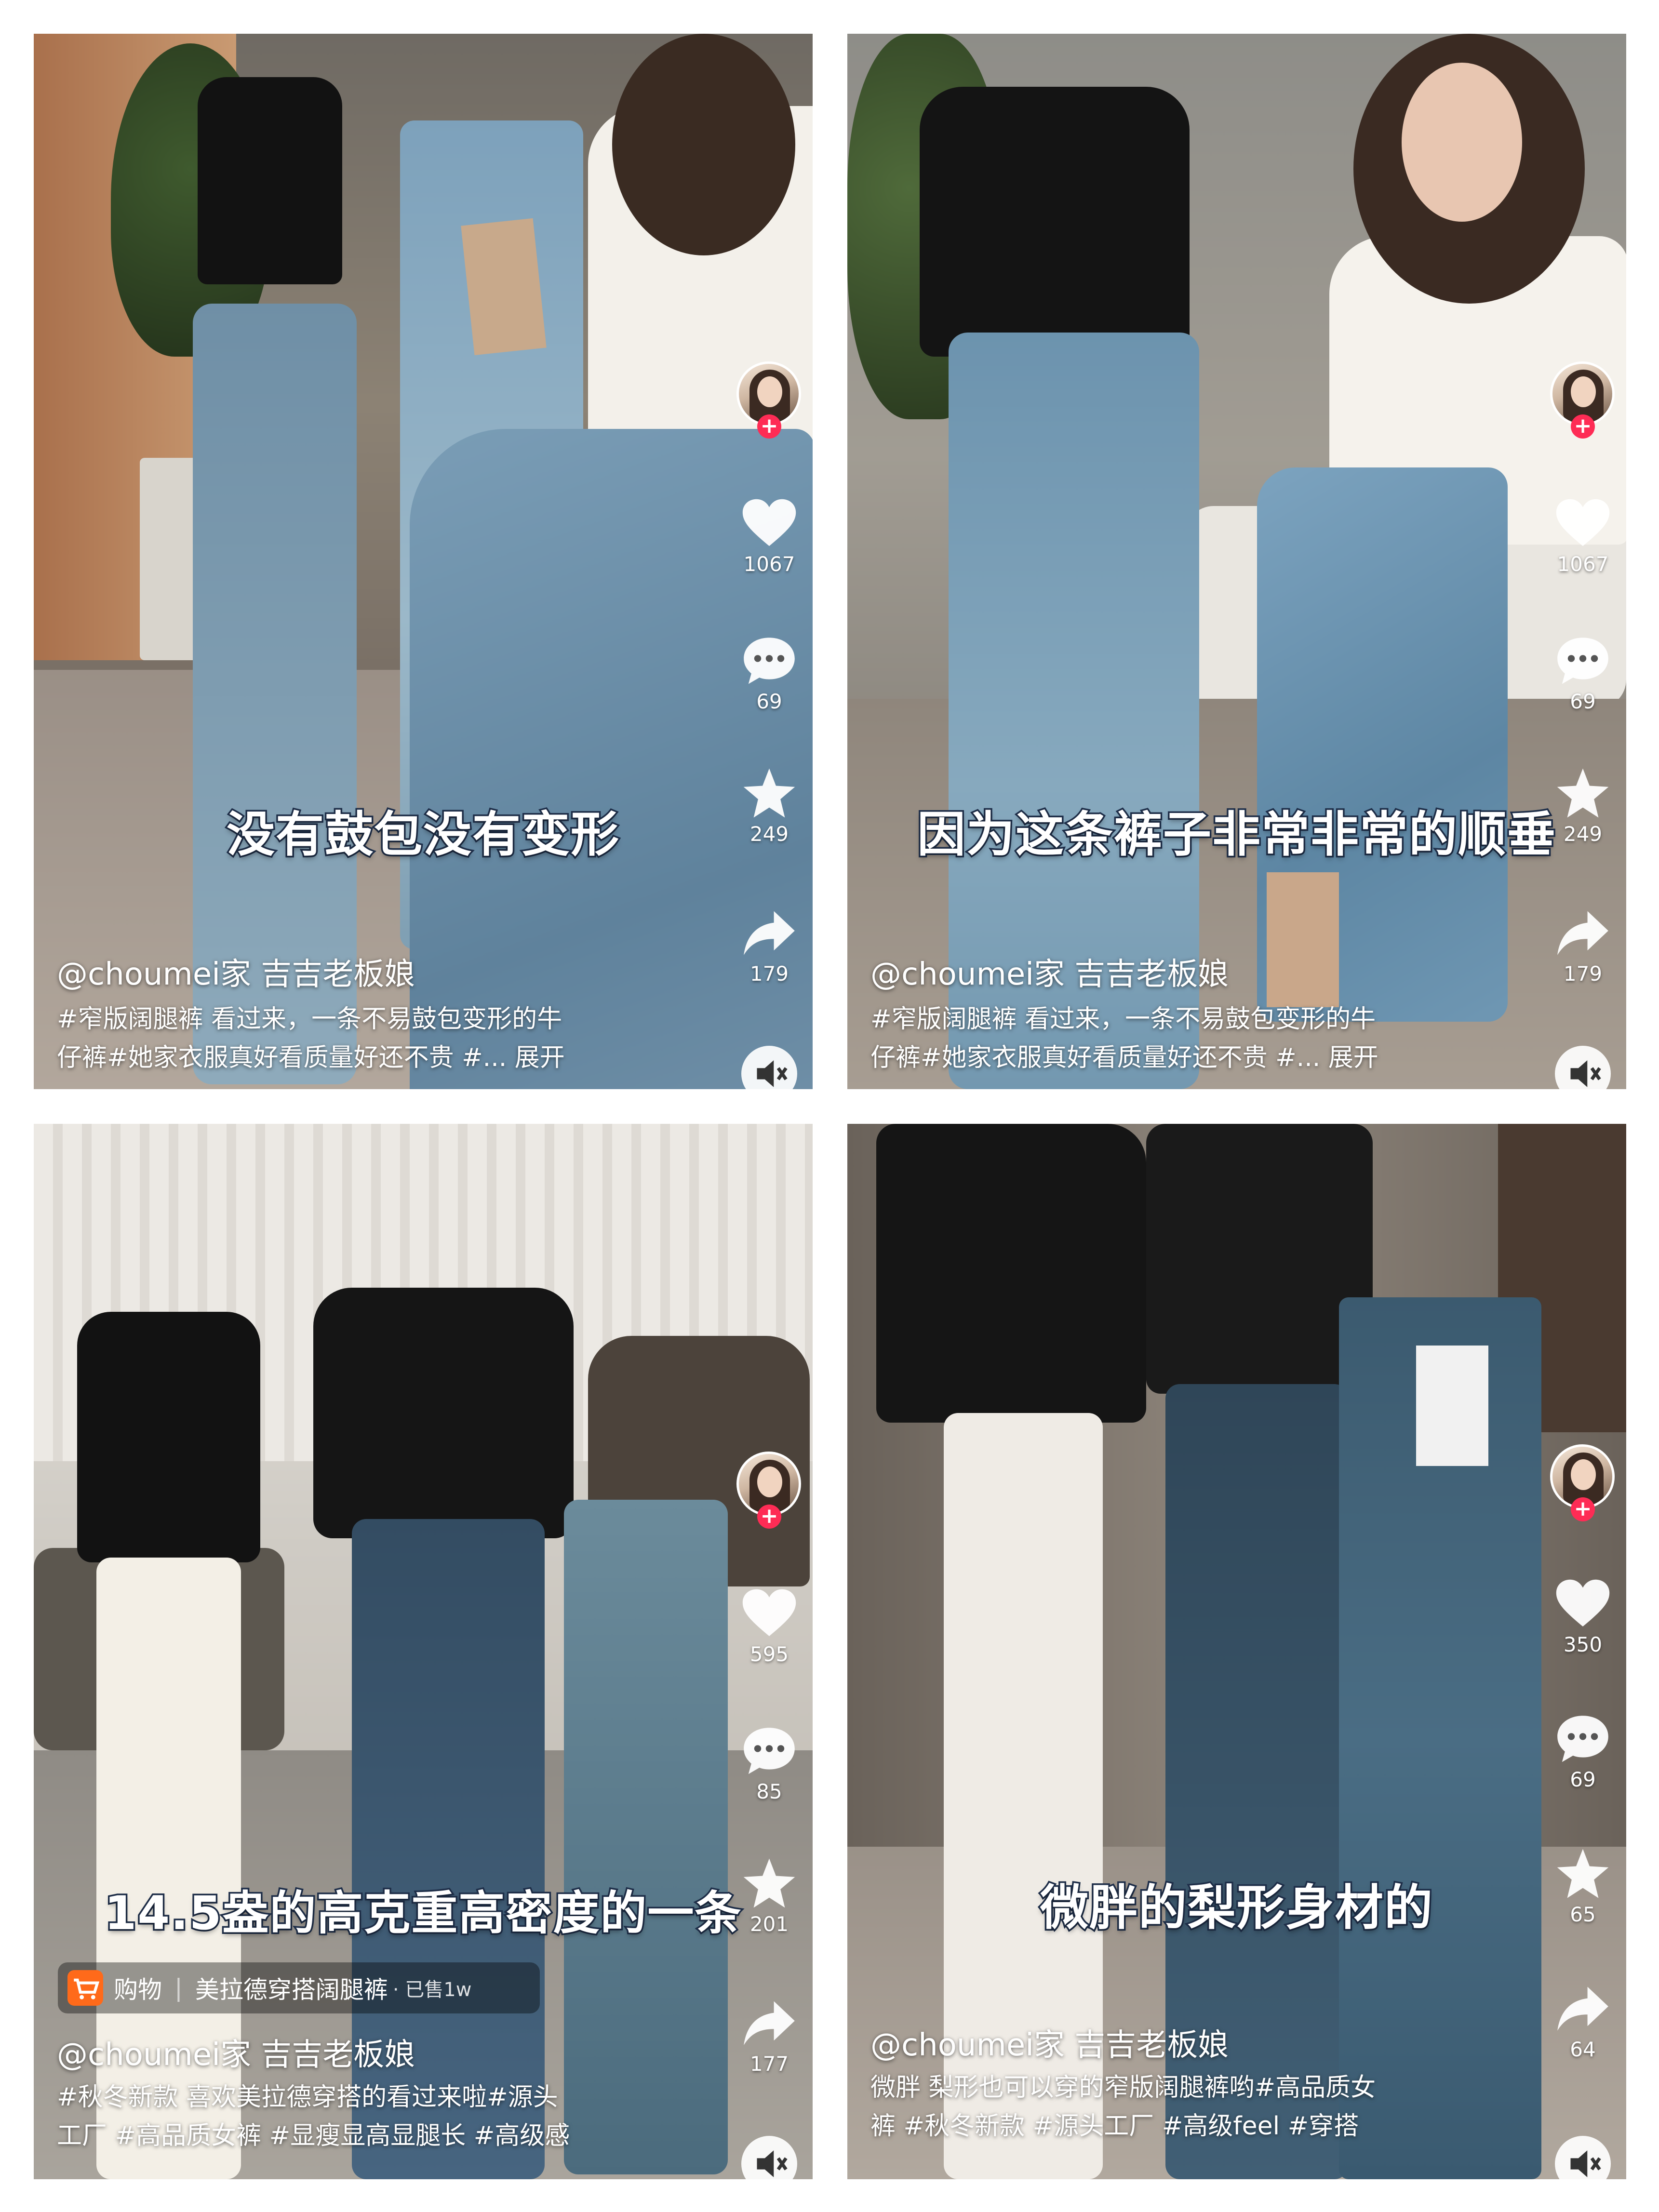  What do you see at coordinates (291, 1990) in the screenshot?
I see `shop-product-name: 美拉德穿搭阔腿裤` at bounding box center [291, 1990].